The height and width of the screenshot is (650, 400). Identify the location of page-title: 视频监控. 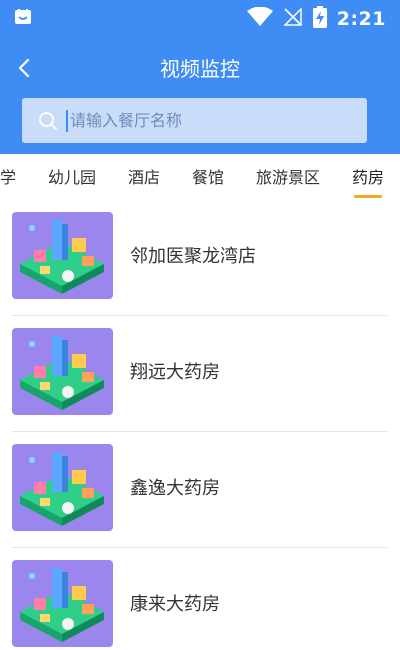
(200, 69).